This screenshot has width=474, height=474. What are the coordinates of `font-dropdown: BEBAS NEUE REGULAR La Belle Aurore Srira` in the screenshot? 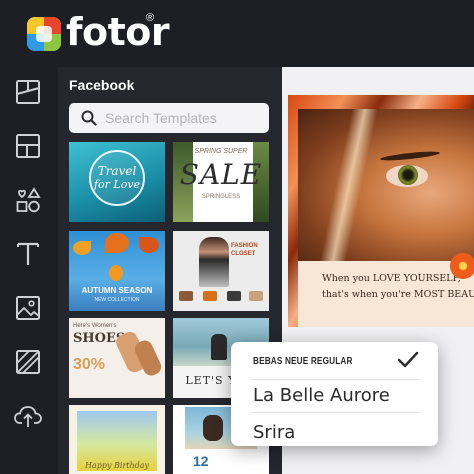 It's located at (334, 394).